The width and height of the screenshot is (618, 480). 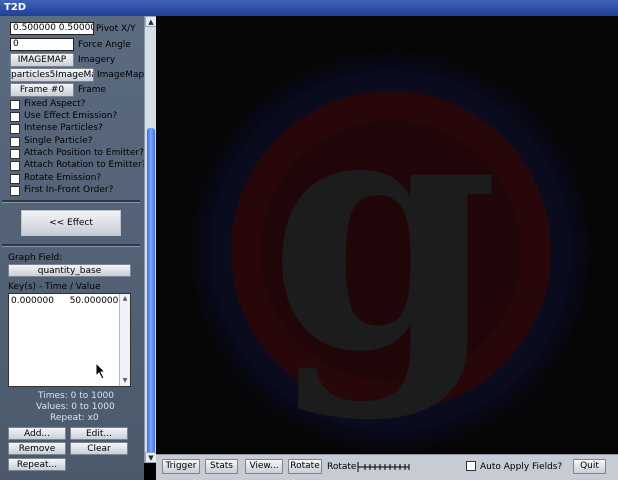 What do you see at coordinates (15, 105) in the screenshot?
I see `fixed-aspect-checkbox` at bounding box center [15, 105].